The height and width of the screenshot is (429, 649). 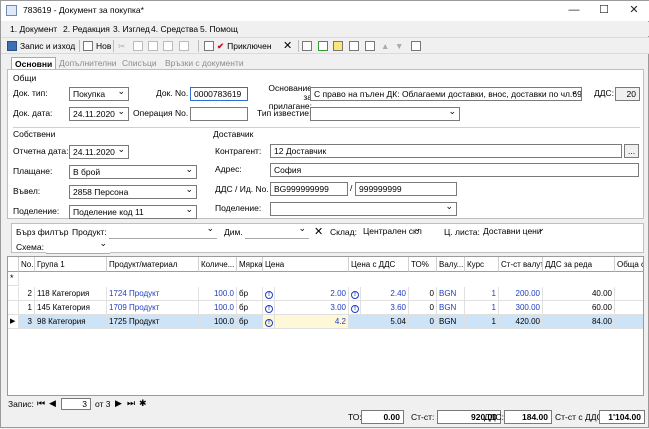 I want to click on col-no: No., so click(x=27, y=264).